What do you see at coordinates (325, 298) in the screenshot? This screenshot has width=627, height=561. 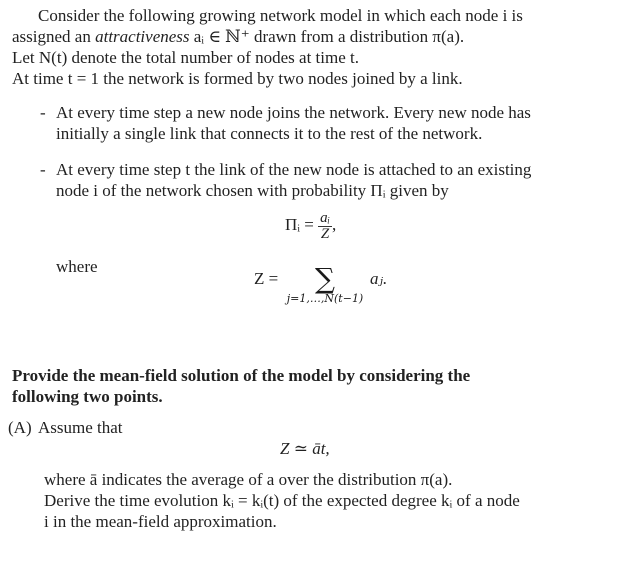 I see `sum-limits: j=1,…,N(t−1)` at bounding box center [325, 298].